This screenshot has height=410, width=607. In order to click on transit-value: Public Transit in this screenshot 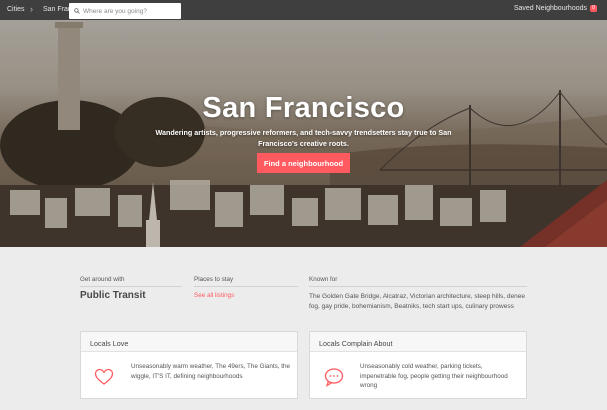, I will do `click(113, 295)`.